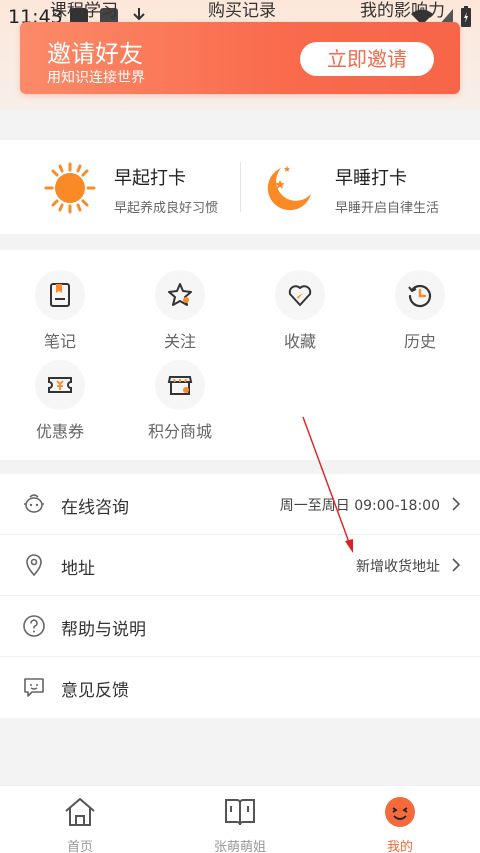 Image resolution: width=480 pixels, height=853 pixels. Describe the element at coordinates (34, 626) in the screenshot. I see `help-icon` at that location.